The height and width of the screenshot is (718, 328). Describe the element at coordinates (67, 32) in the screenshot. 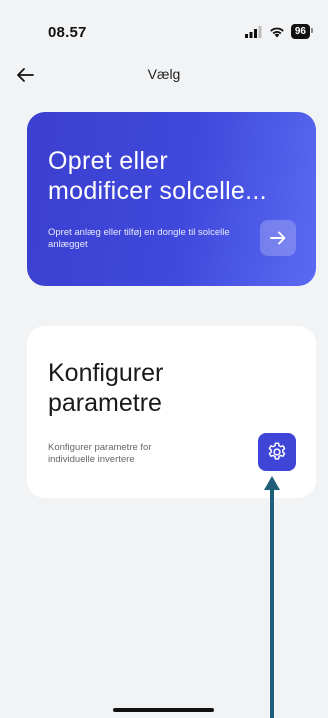

I see `status-time: 08.57` at that location.